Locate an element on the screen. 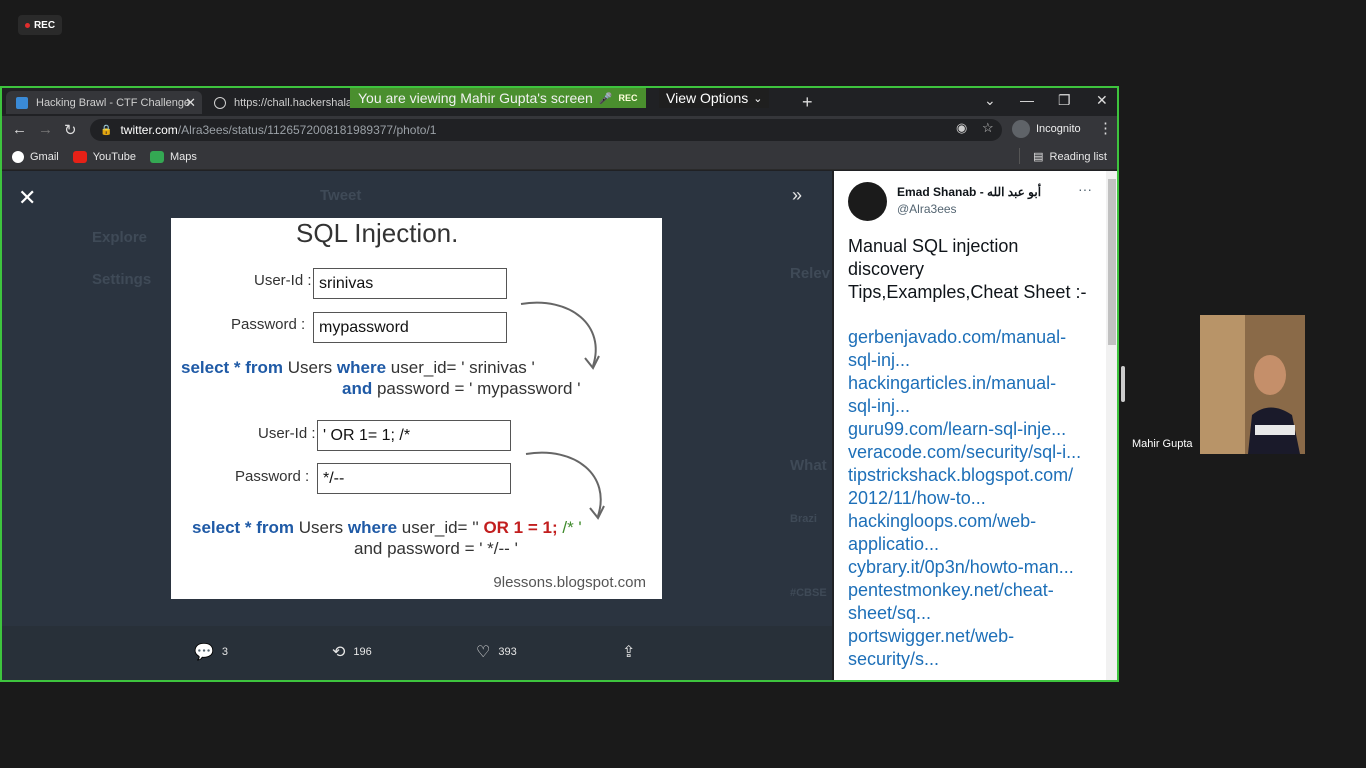 Image resolution: width=1366 pixels, height=768 pixels. bookmarks-bar: Gmail YouTube Maps ▤ Reading list is located at coordinates (559, 157).